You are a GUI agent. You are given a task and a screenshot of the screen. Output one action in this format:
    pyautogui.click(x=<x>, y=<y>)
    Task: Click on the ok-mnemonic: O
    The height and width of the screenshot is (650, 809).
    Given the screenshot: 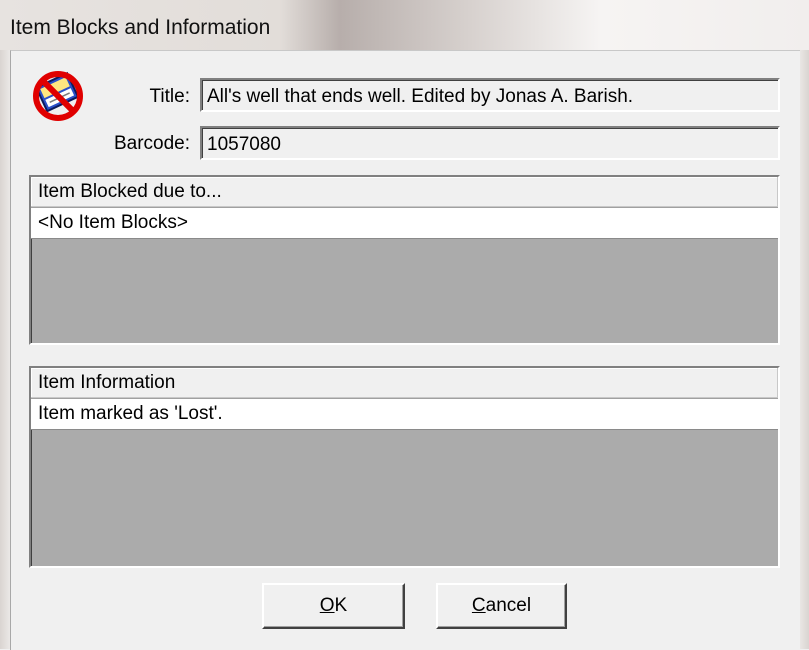 What is the action you would take?
    pyautogui.click(x=327, y=605)
    